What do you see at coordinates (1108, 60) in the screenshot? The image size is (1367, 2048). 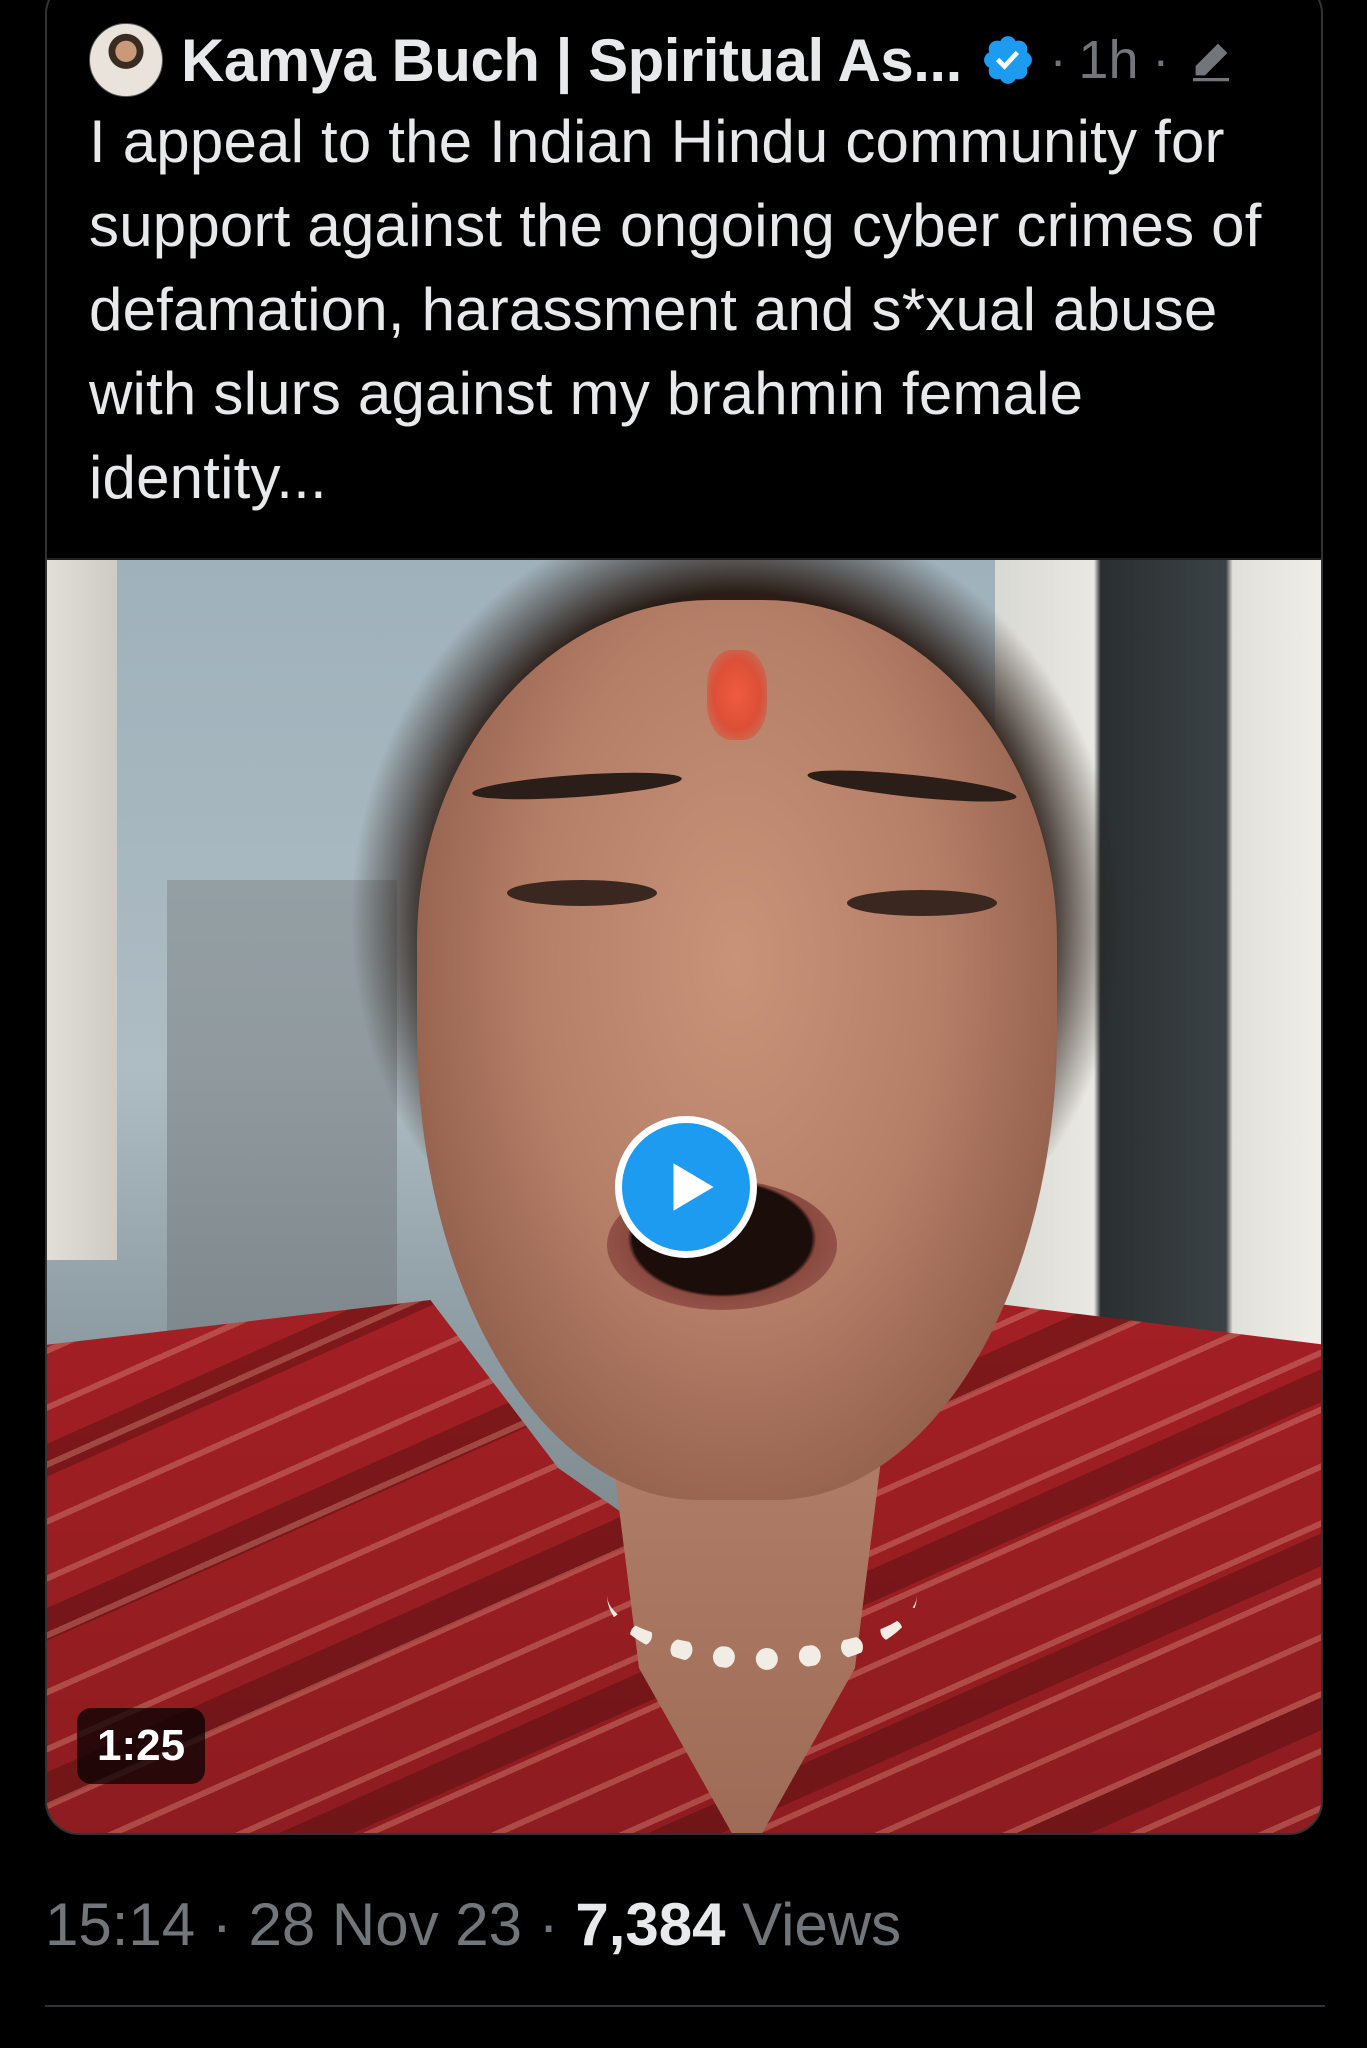 I see `time-ago: 1h` at bounding box center [1108, 60].